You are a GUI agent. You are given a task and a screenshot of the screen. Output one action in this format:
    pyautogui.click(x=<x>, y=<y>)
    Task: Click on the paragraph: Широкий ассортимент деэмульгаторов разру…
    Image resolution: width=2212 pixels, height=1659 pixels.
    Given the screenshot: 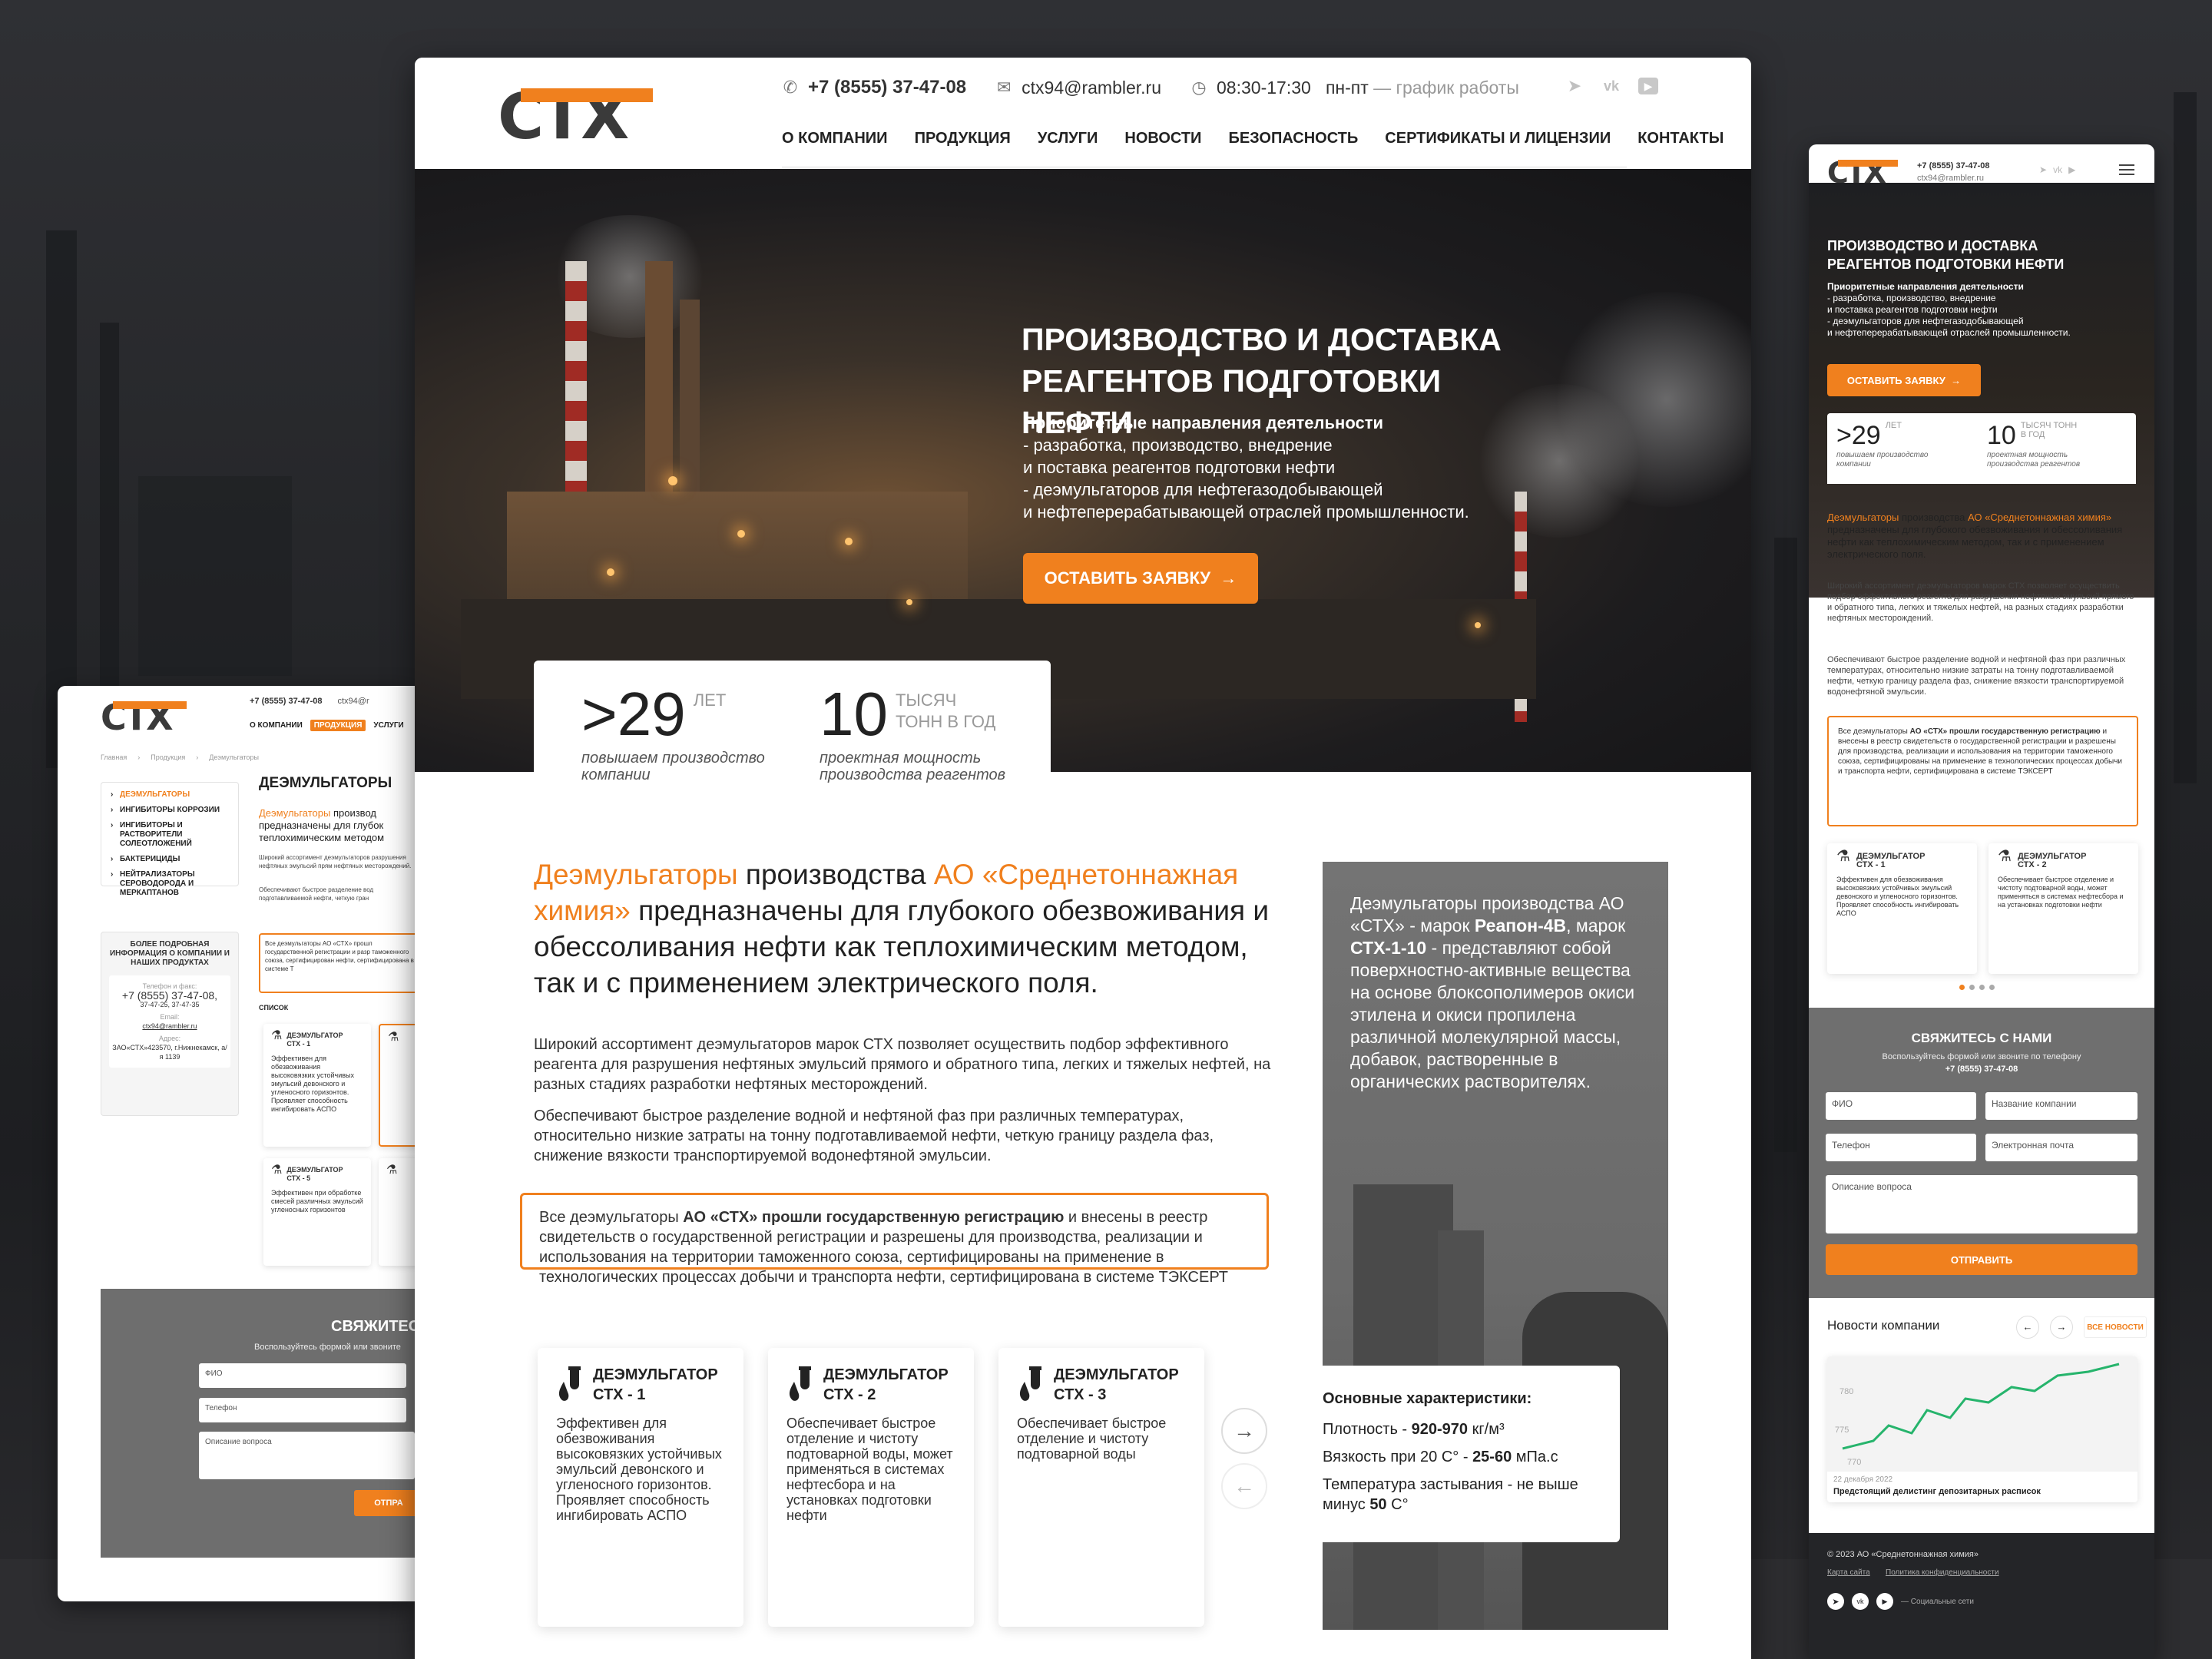 What is the action you would take?
    pyautogui.click(x=335, y=861)
    